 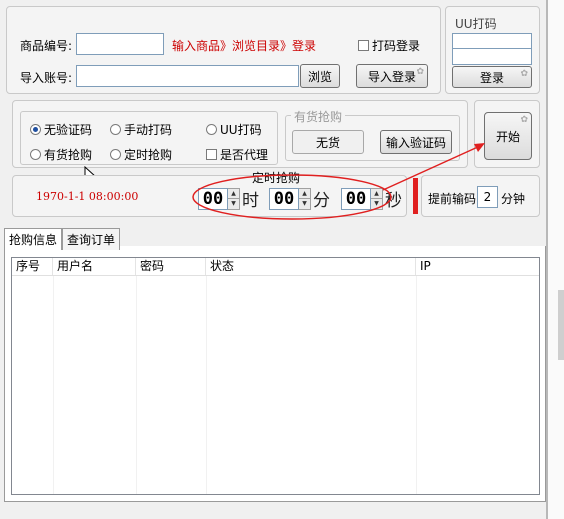 I want to click on radio-in-stock-grab-dot, so click(x=35, y=154).